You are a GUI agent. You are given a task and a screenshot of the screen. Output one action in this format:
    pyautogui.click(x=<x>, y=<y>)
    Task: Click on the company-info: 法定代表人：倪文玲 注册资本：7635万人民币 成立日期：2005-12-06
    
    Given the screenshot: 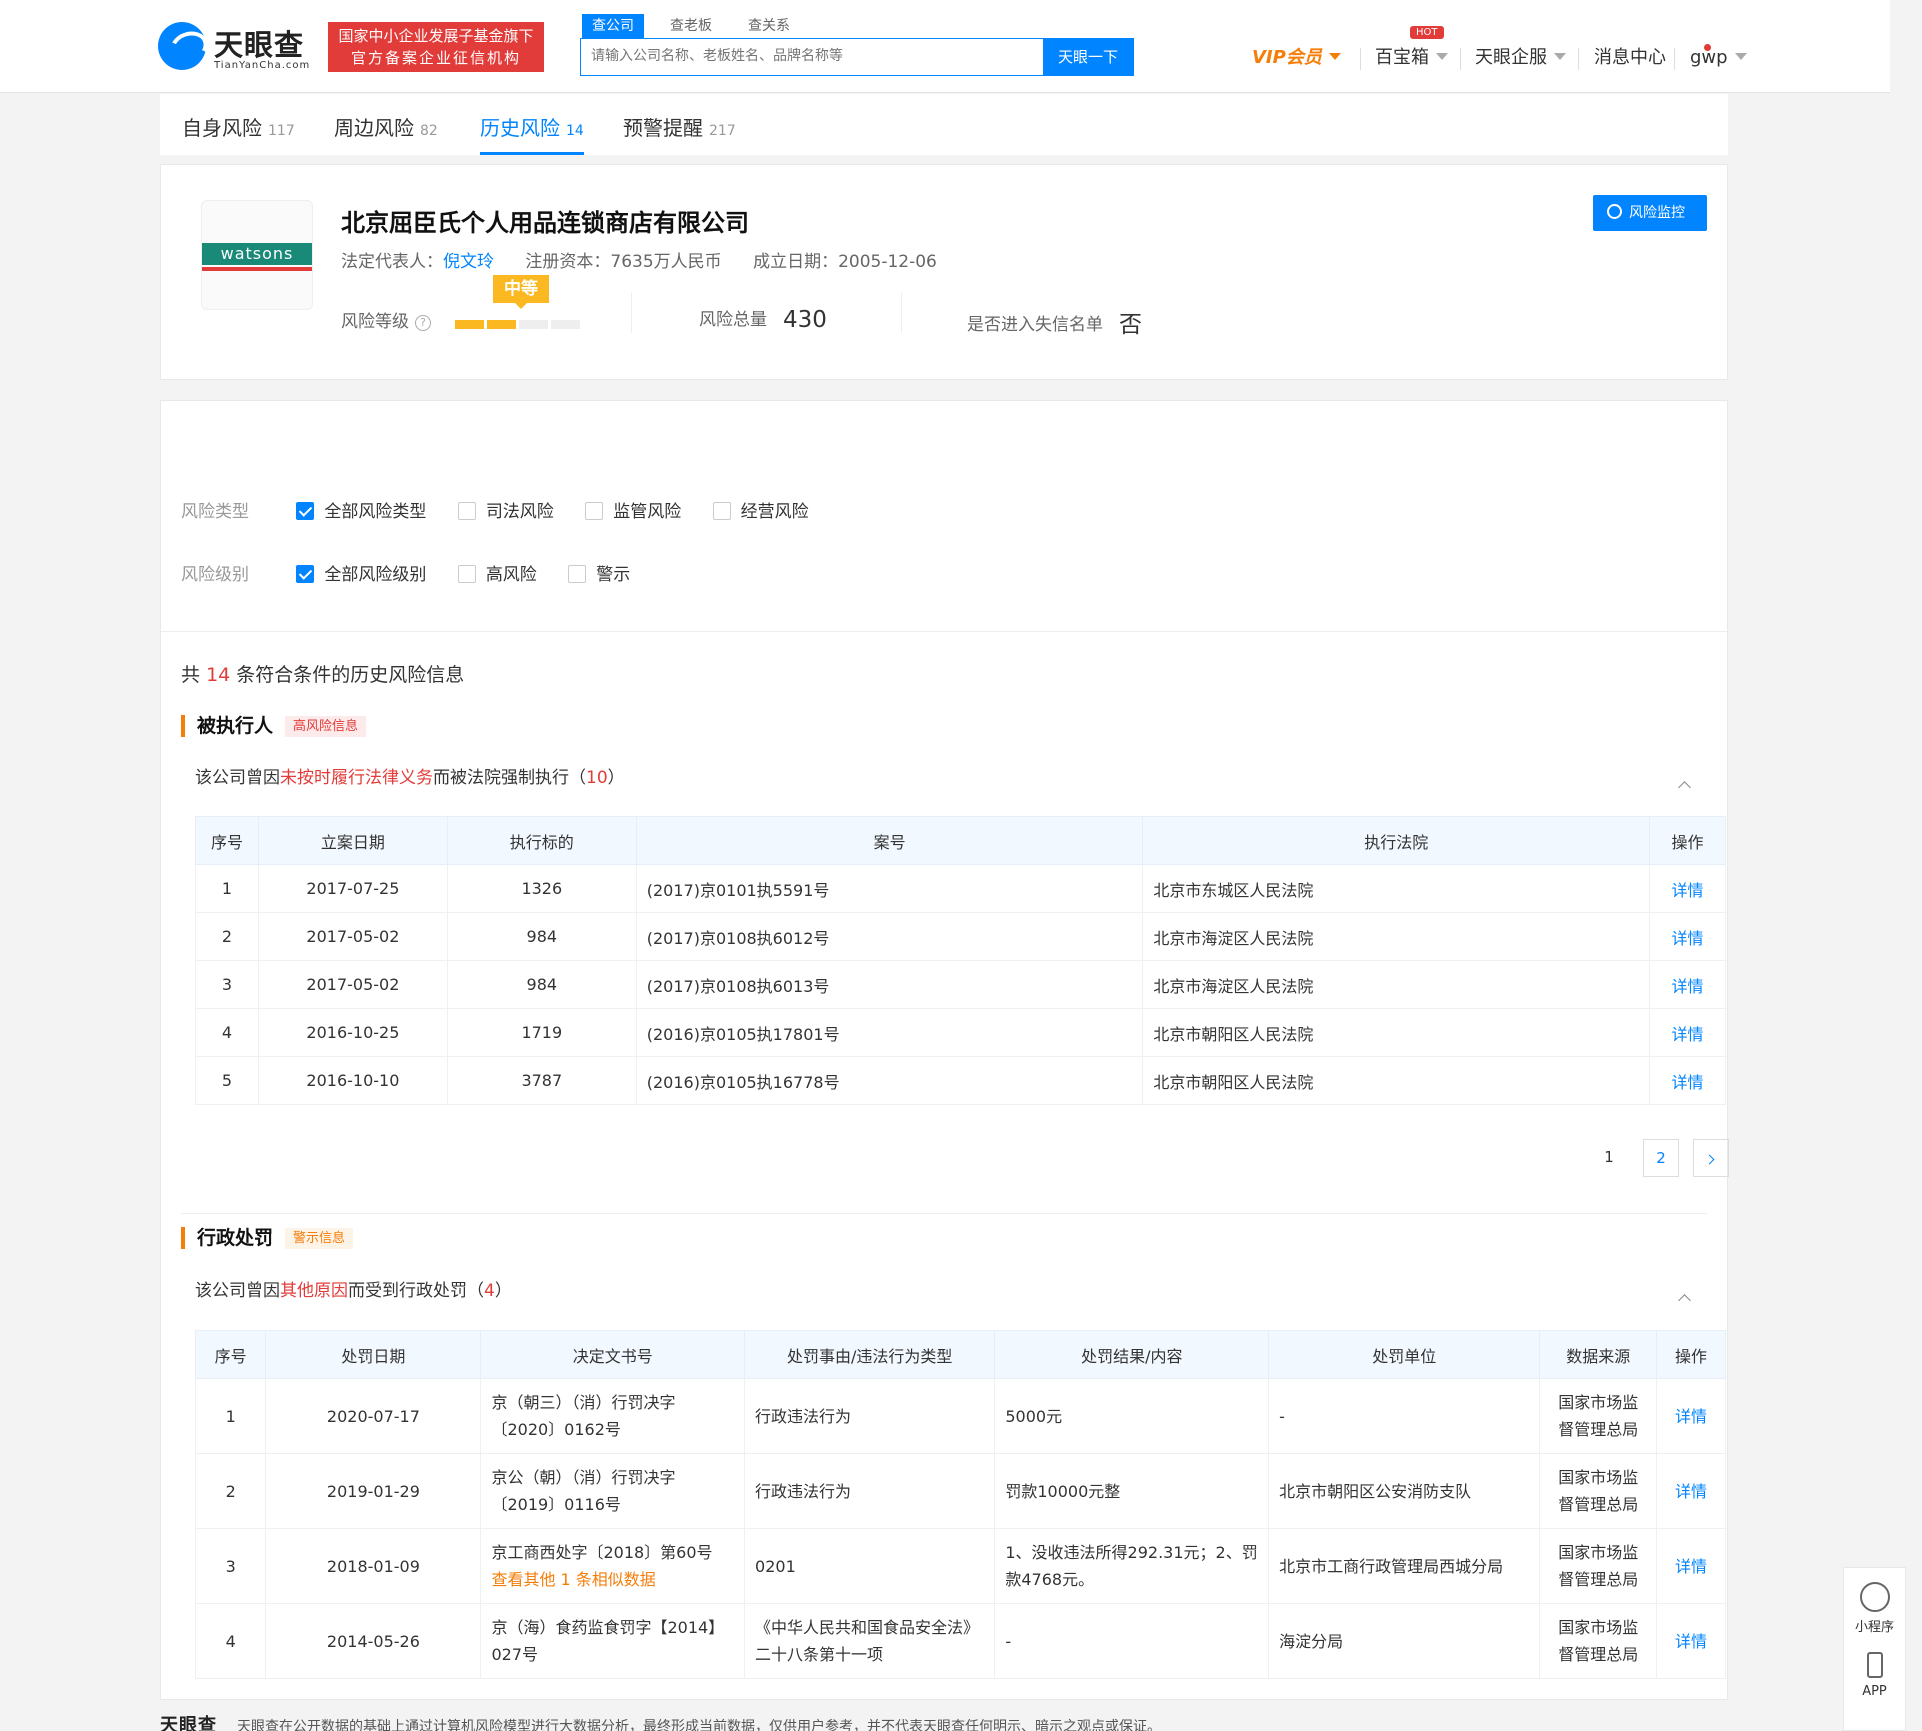 What is the action you would take?
    pyautogui.click(x=652, y=259)
    